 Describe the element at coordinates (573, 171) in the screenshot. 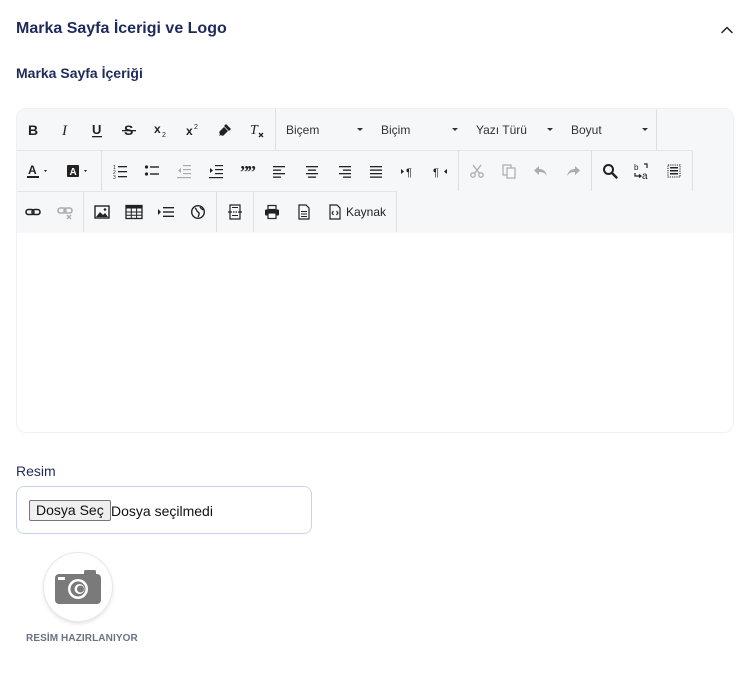

I see `redo-icon` at that location.